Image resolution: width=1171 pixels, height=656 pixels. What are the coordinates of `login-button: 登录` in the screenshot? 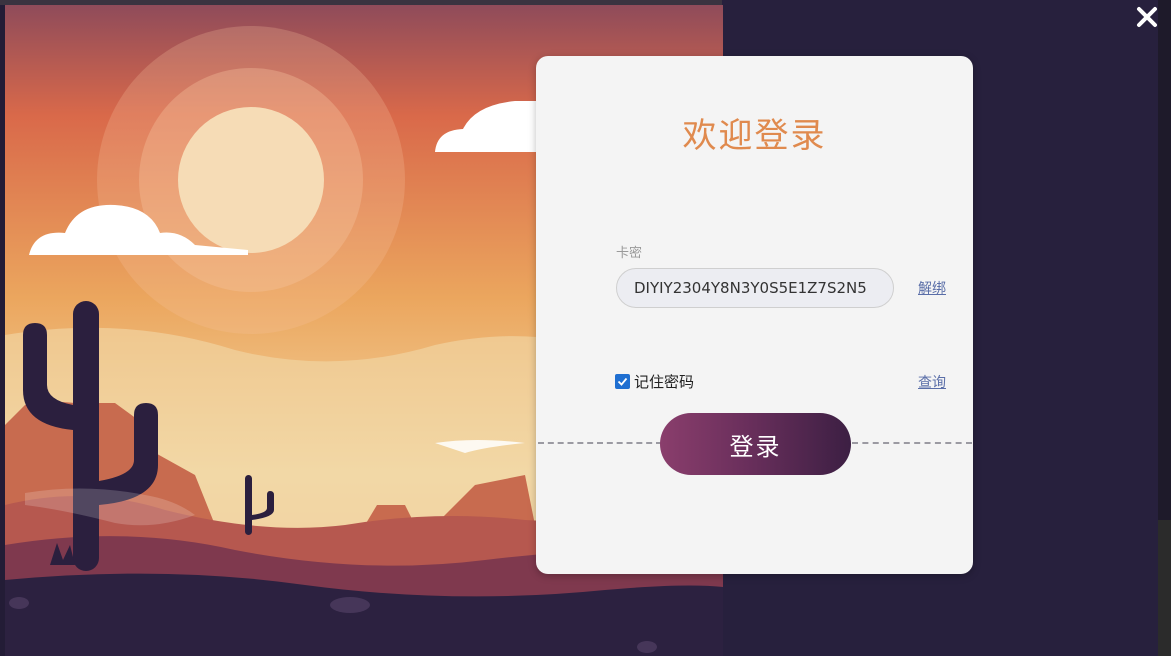 It's located at (755, 444).